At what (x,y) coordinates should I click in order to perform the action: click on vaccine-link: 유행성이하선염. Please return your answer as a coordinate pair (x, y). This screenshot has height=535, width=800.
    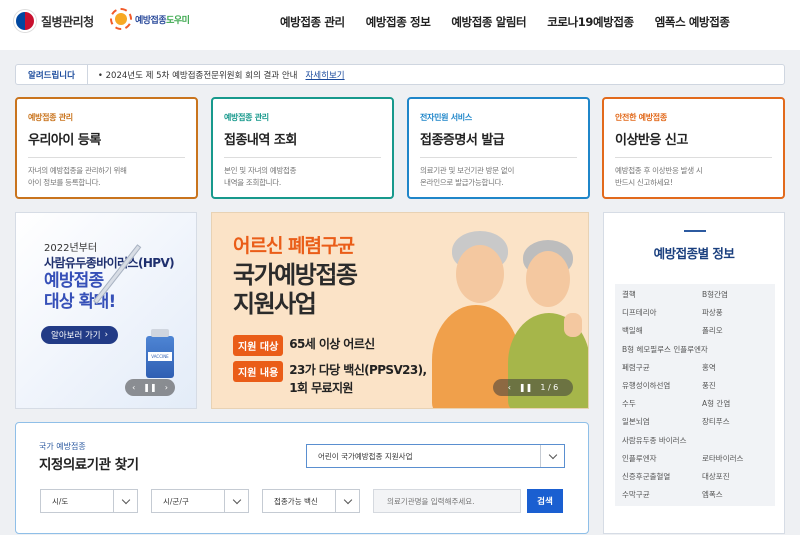
    Looking at the image, I should click on (655, 386).